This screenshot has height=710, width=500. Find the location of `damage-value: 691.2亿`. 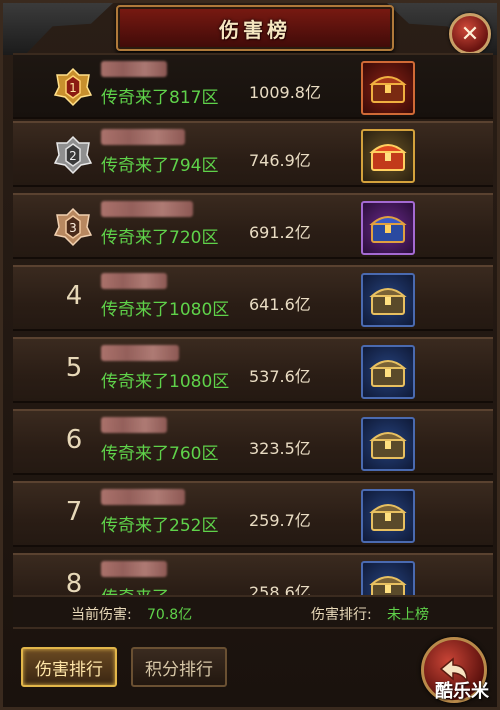

damage-value: 691.2亿 is located at coordinates (280, 232).